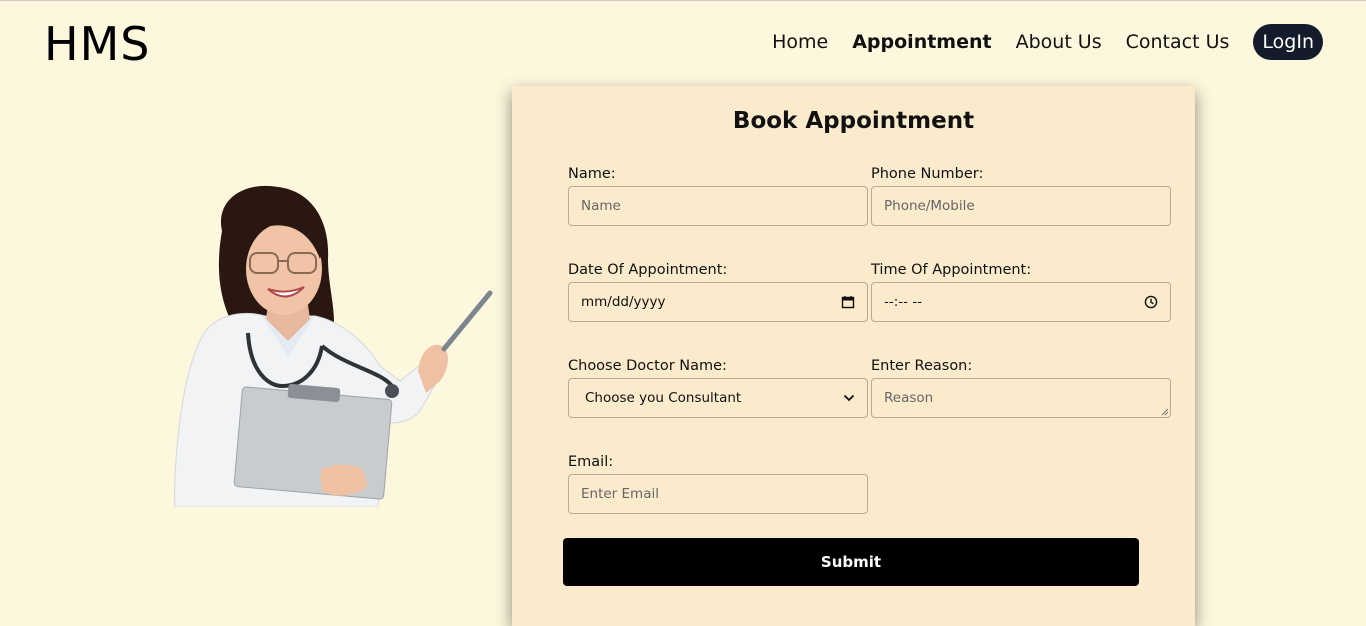 The width and height of the screenshot is (1366, 626). What do you see at coordinates (1021, 302) in the screenshot?
I see `time-input: --:-- --` at bounding box center [1021, 302].